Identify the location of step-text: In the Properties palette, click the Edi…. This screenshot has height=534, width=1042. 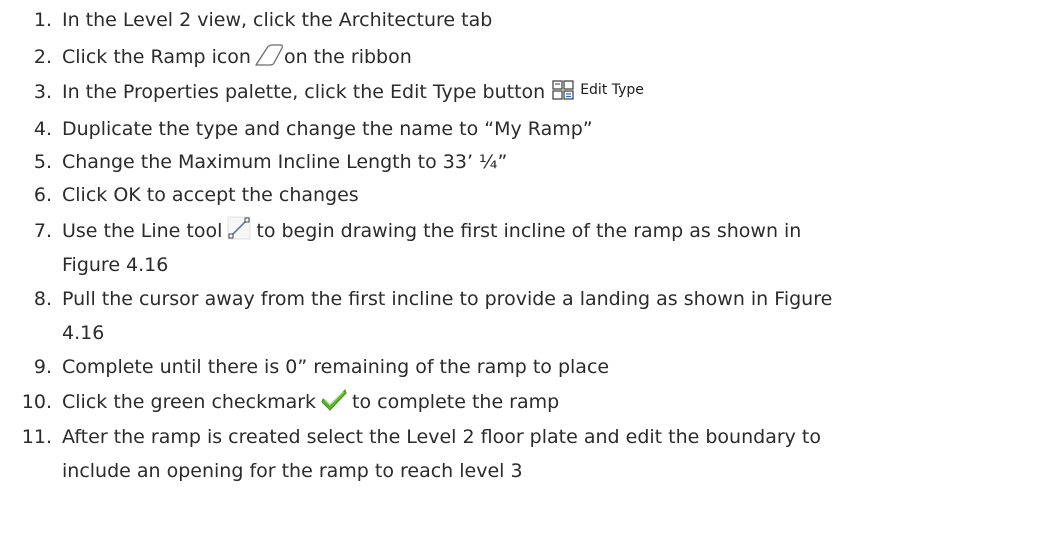
(304, 92).